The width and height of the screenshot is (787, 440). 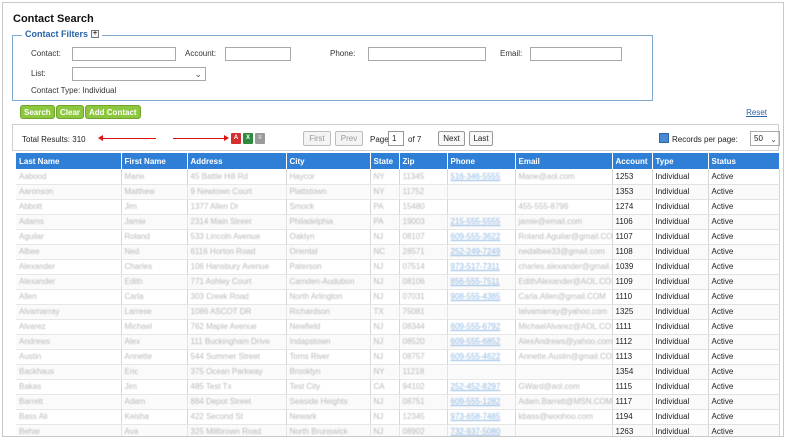 What do you see at coordinates (481, 222) in the screenshot?
I see `cell-phone: 215-555-5555` at bounding box center [481, 222].